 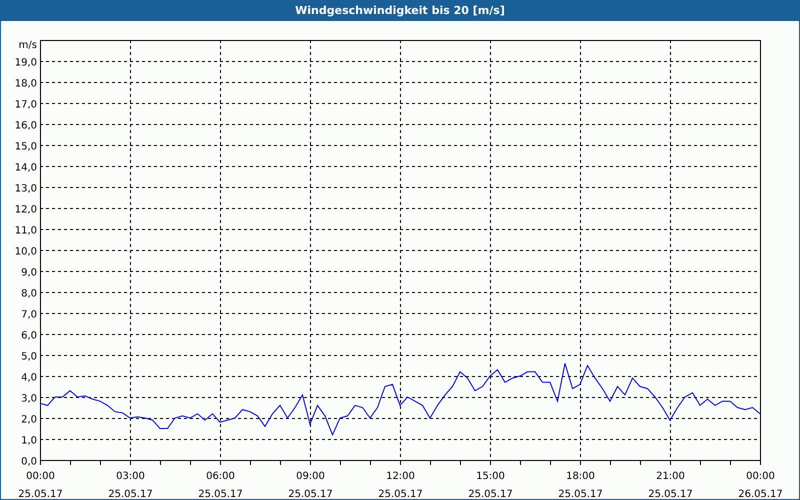 What do you see at coordinates (25, 189) in the screenshot?
I see `axis-label: 13,0` at bounding box center [25, 189].